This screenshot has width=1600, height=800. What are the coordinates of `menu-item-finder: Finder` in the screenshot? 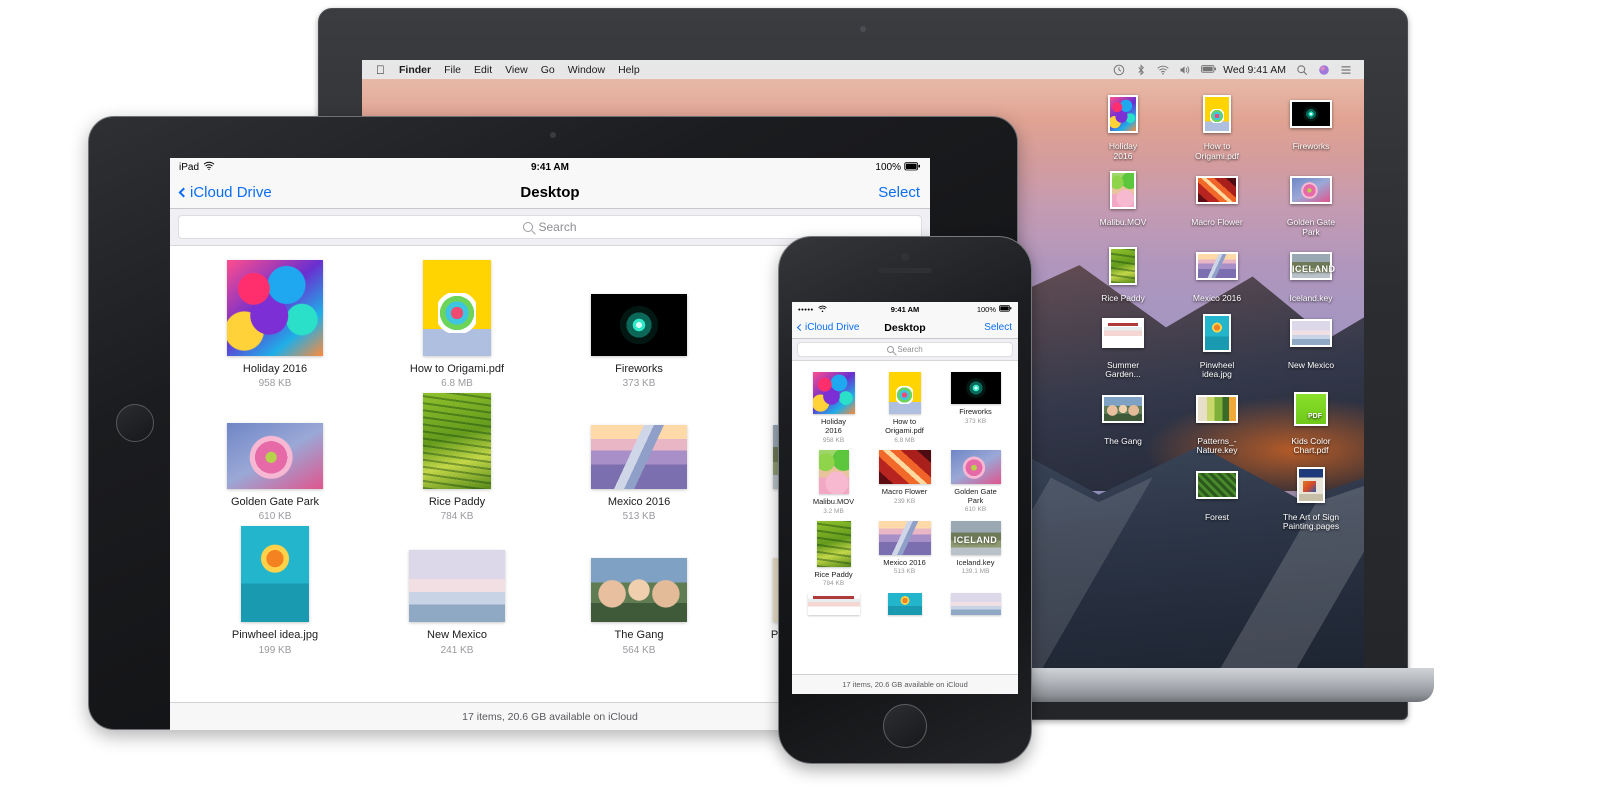 It's located at (415, 70).